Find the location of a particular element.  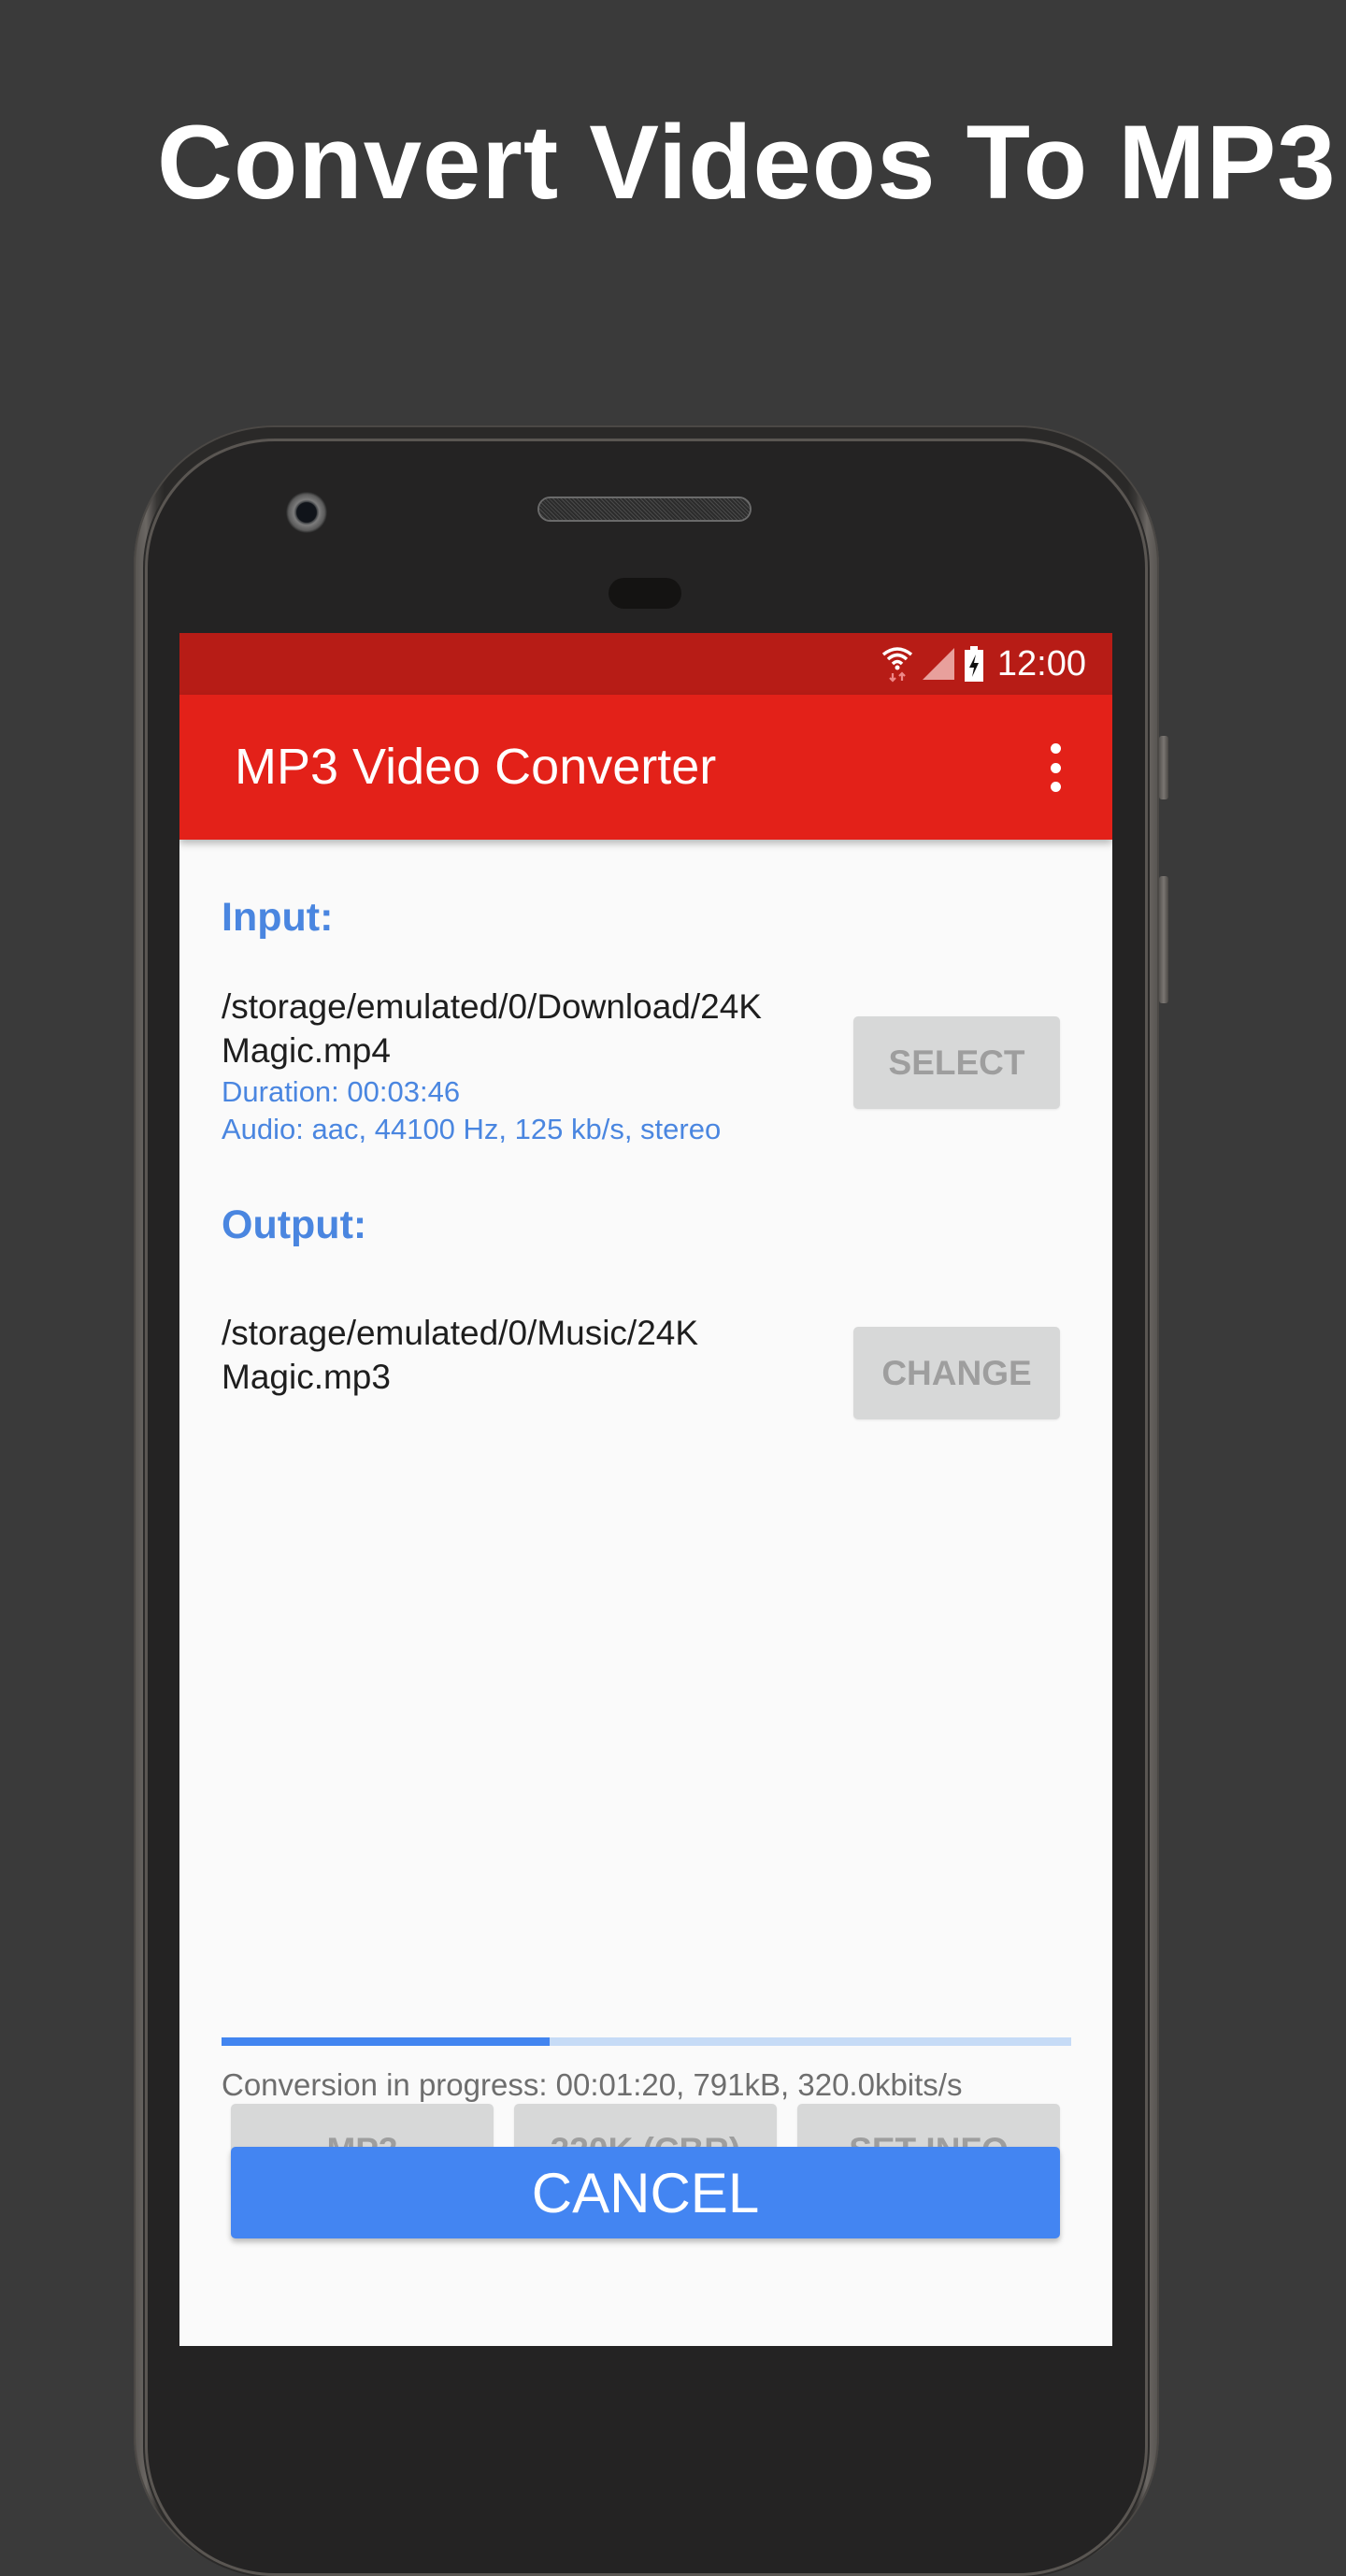

input-audio-info: Audio: aac, 44100 Hz, 125 kb/s, stereo is located at coordinates (472, 1129).